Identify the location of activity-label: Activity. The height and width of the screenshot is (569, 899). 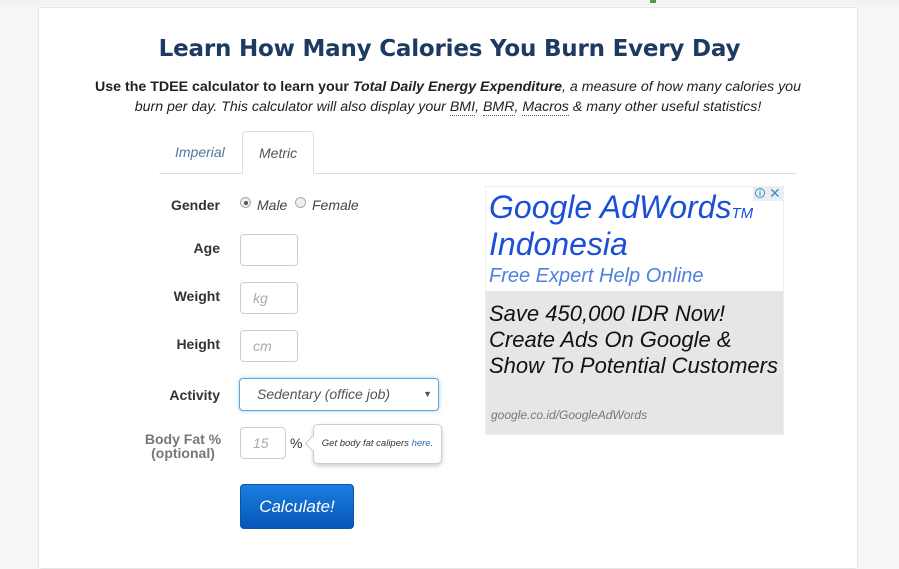
(194, 395).